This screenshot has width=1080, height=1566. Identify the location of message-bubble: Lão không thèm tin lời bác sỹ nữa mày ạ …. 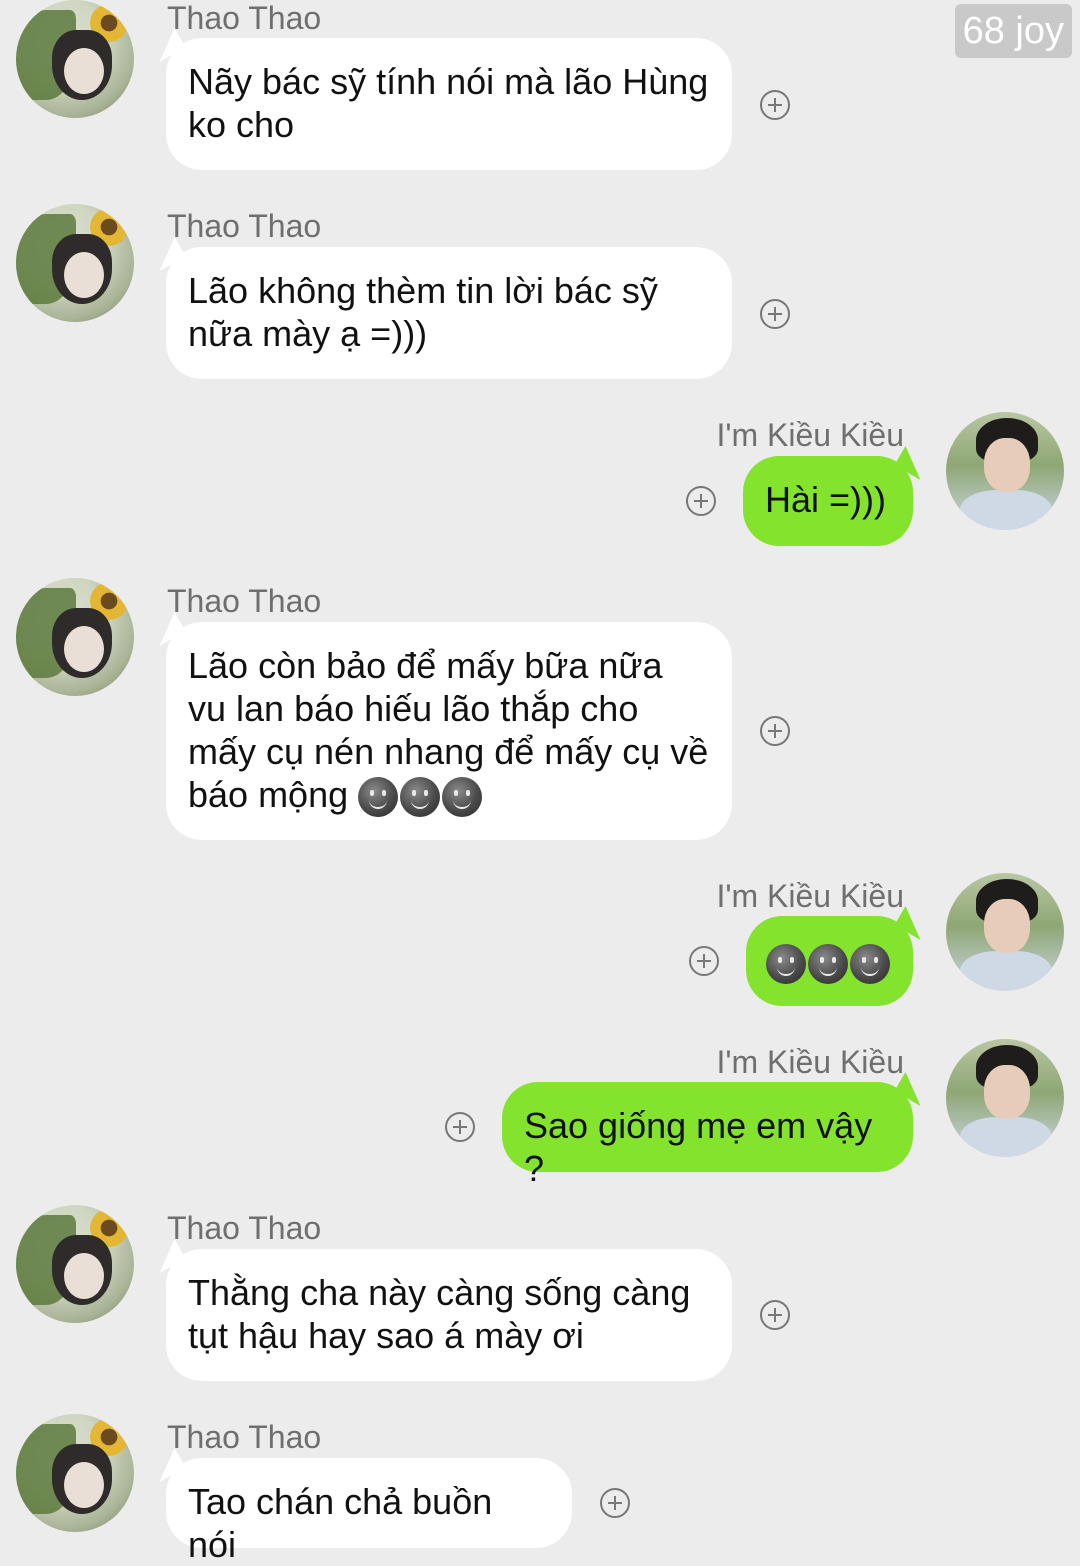
(449, 313).